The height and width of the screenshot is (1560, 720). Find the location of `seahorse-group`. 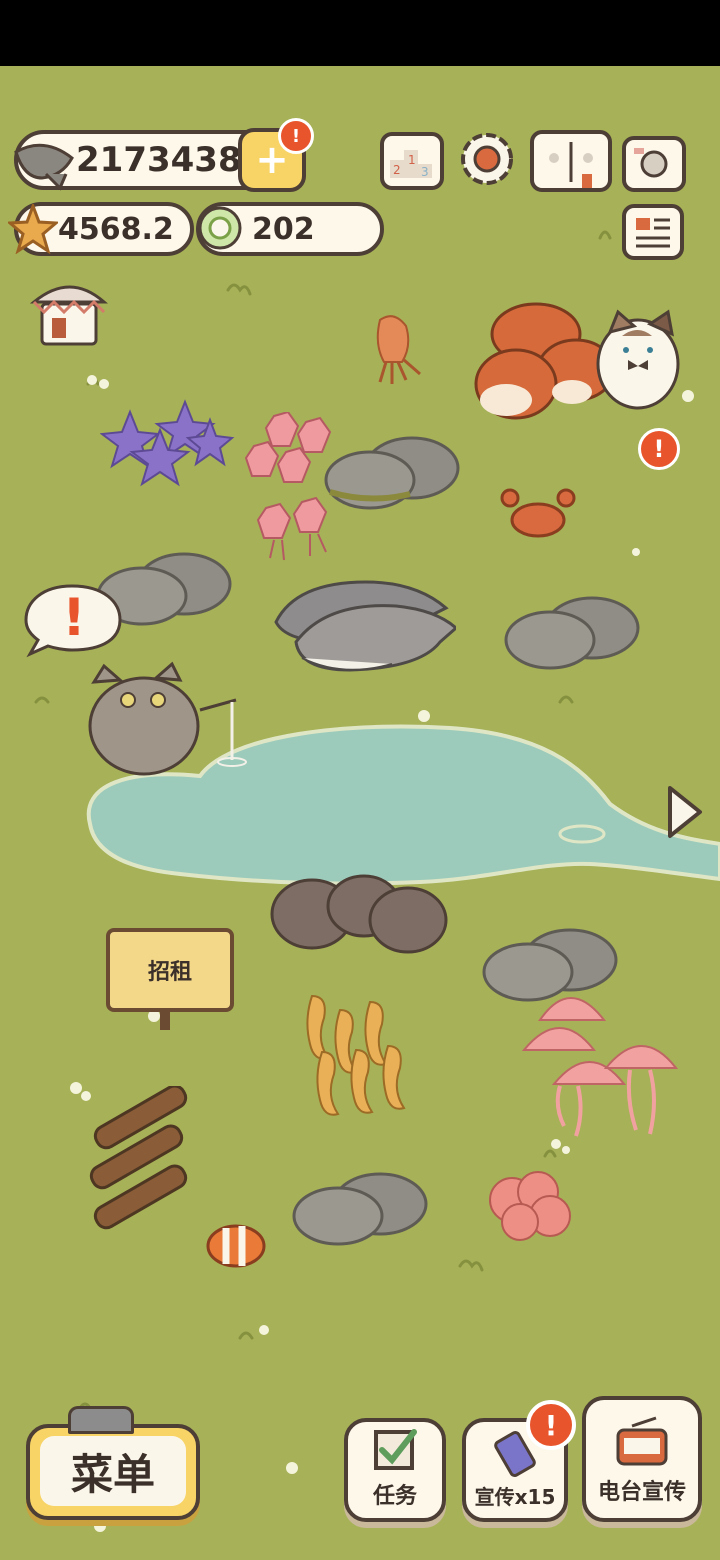

seahorse-group is located at coordinates (357, 1054).